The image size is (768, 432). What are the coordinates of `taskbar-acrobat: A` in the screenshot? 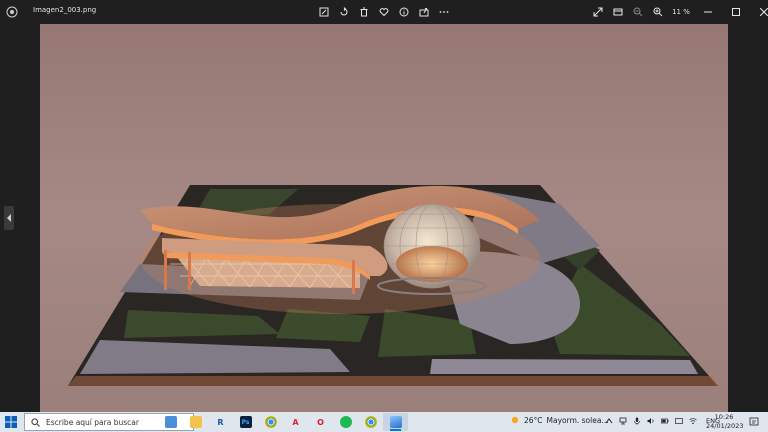 It's located at (295, 422).